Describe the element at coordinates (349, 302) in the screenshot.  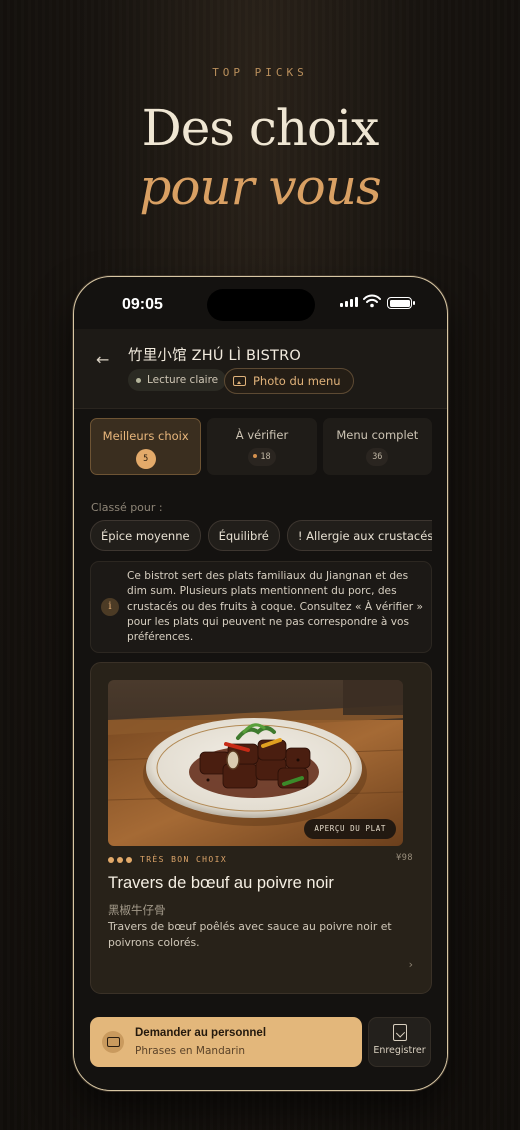
I see `signal-icon` at that location.